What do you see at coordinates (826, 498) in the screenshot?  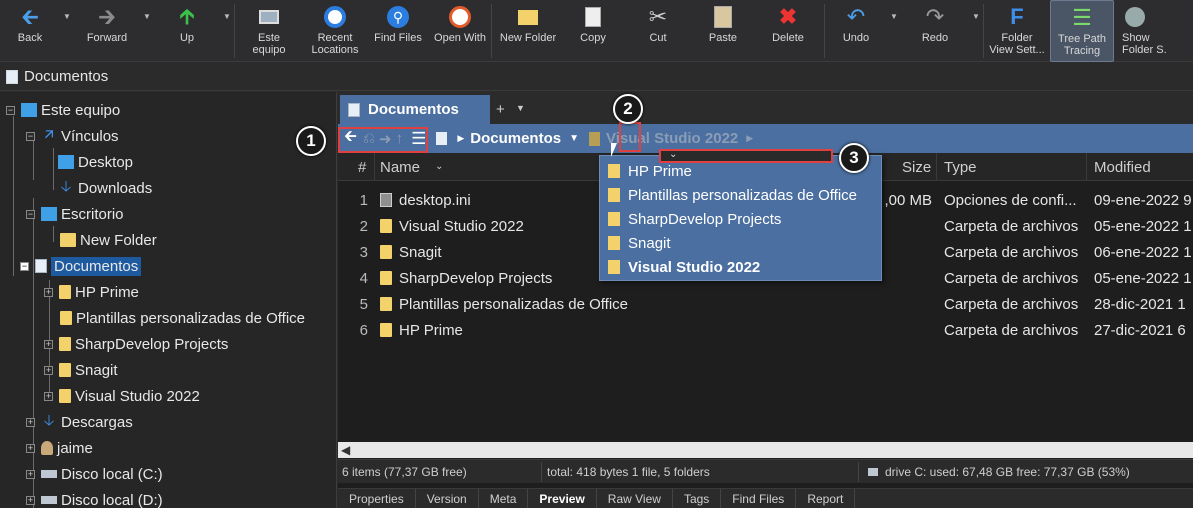 I see `tab-report: Report` at bounding box center [826, 498].